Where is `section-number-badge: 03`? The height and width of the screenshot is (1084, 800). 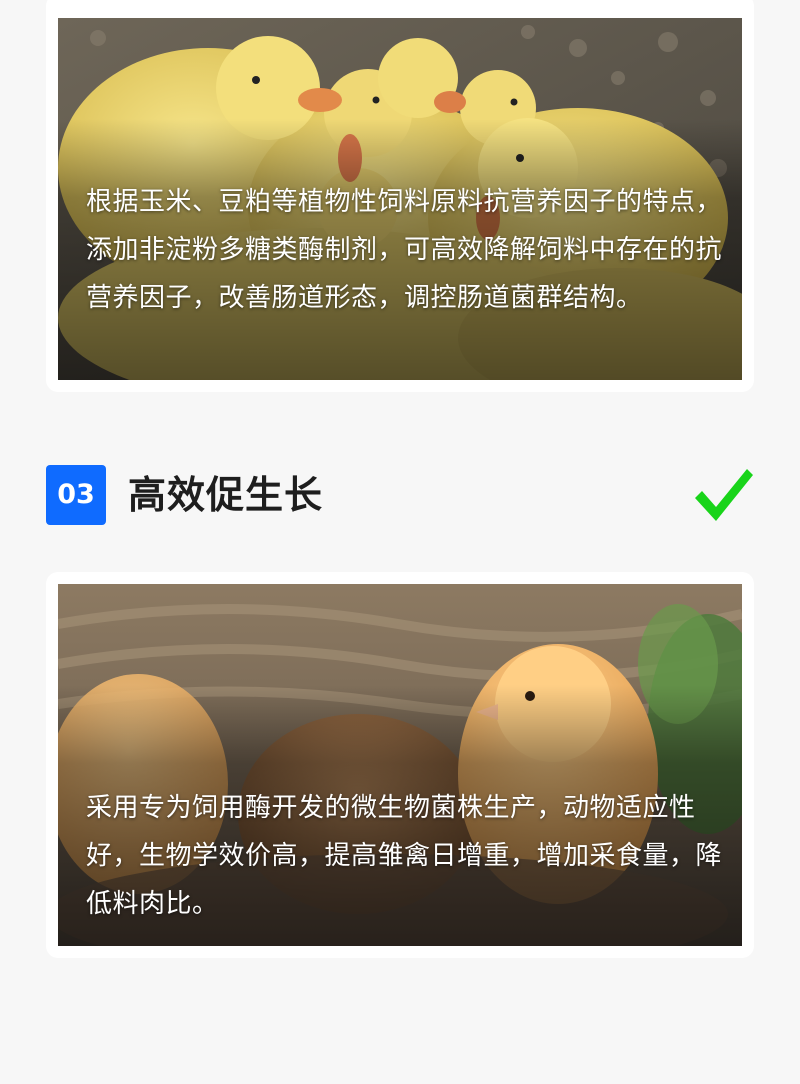
section-number-badge: 03 is located at coordinates (76, 495).